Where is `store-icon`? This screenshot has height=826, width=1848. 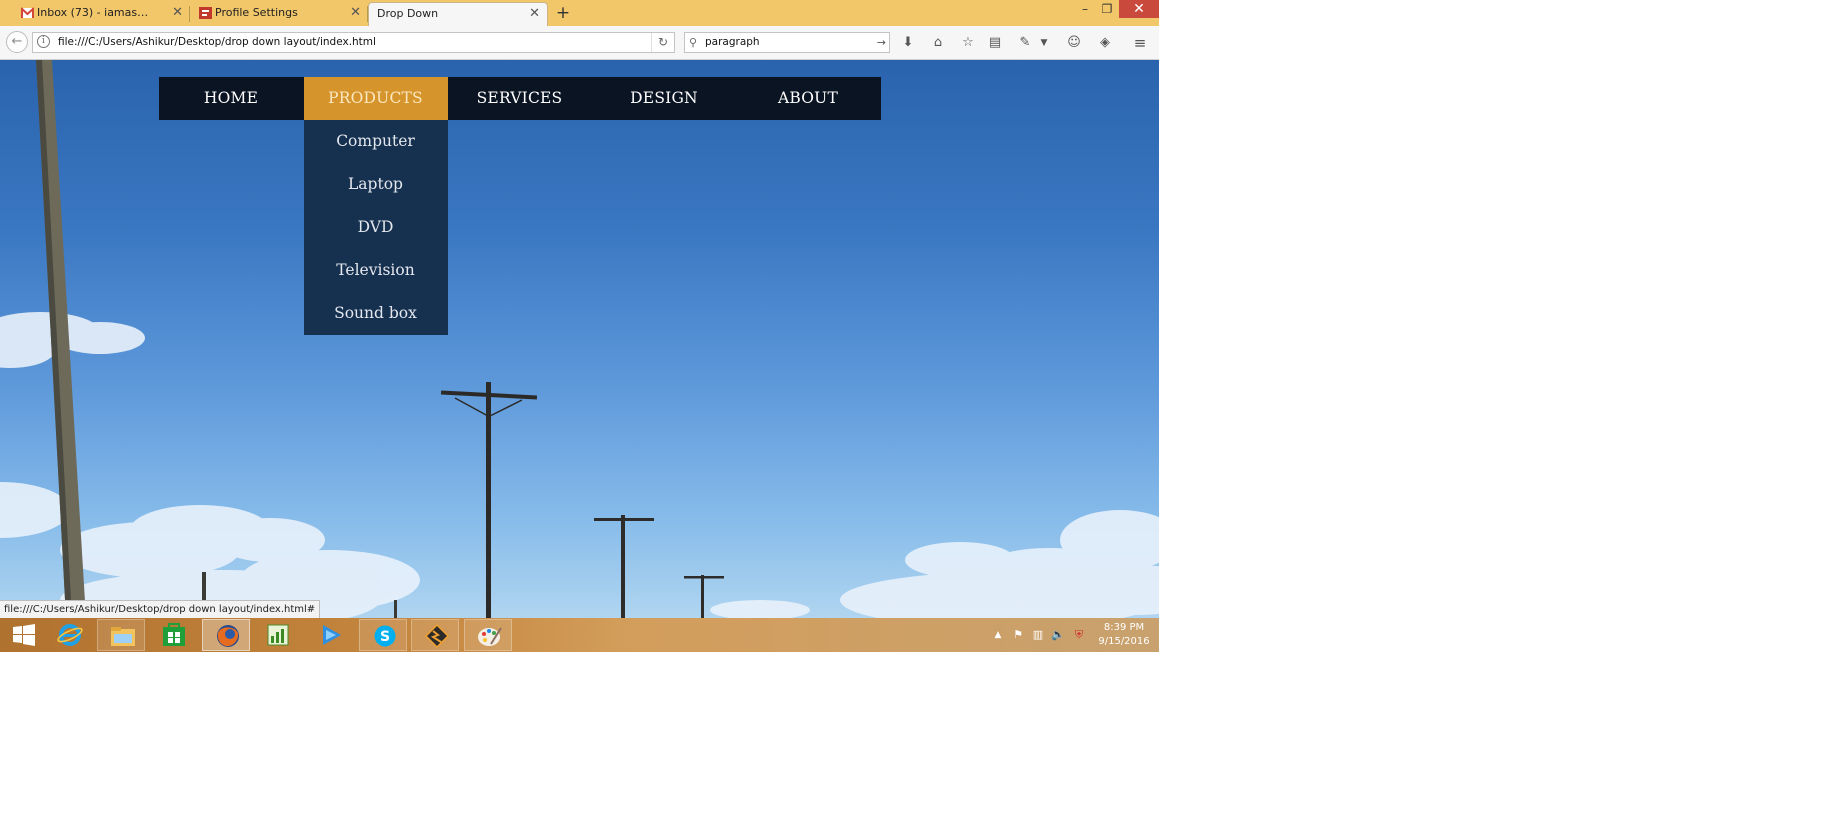
store-icon is located at coordinates (174, 634).